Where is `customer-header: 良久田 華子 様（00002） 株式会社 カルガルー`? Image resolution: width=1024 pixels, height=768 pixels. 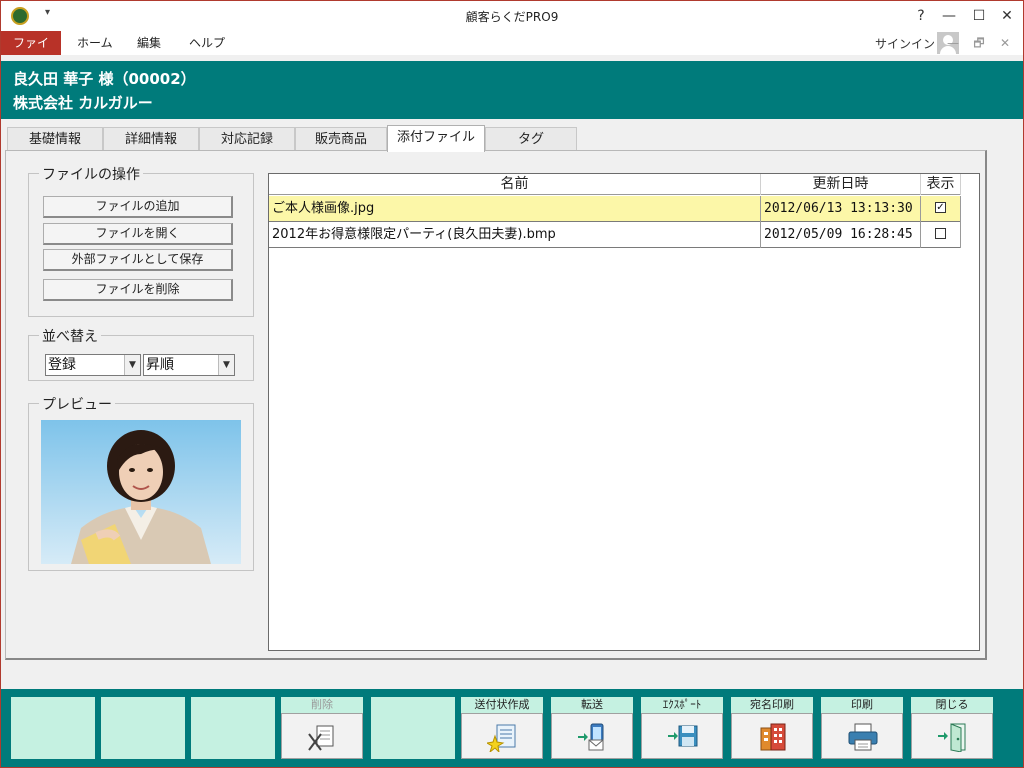
customer-header: 良久田 華子 様（00002） 株式会社 カルガルー is located at coordinates (512, 90).